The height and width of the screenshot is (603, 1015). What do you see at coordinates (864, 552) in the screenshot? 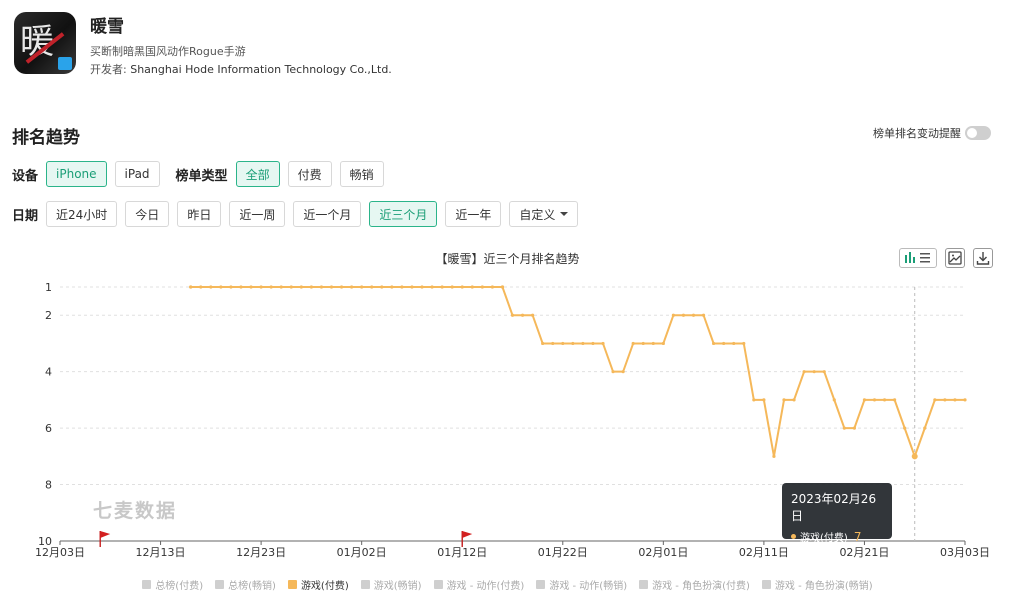
I see `x-tick-label: 02月21日` at bounding box center [864, 552].